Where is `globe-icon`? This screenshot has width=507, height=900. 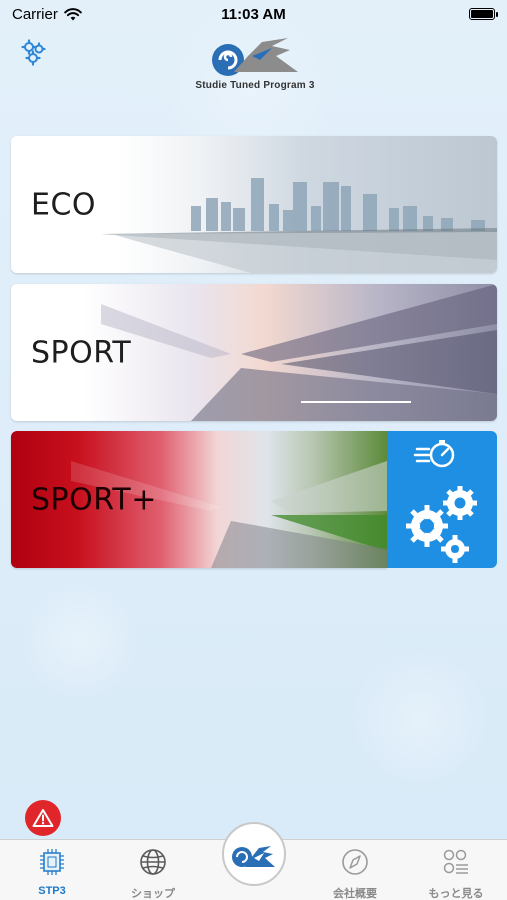
globe-icon is located at coordinates (153, 862).